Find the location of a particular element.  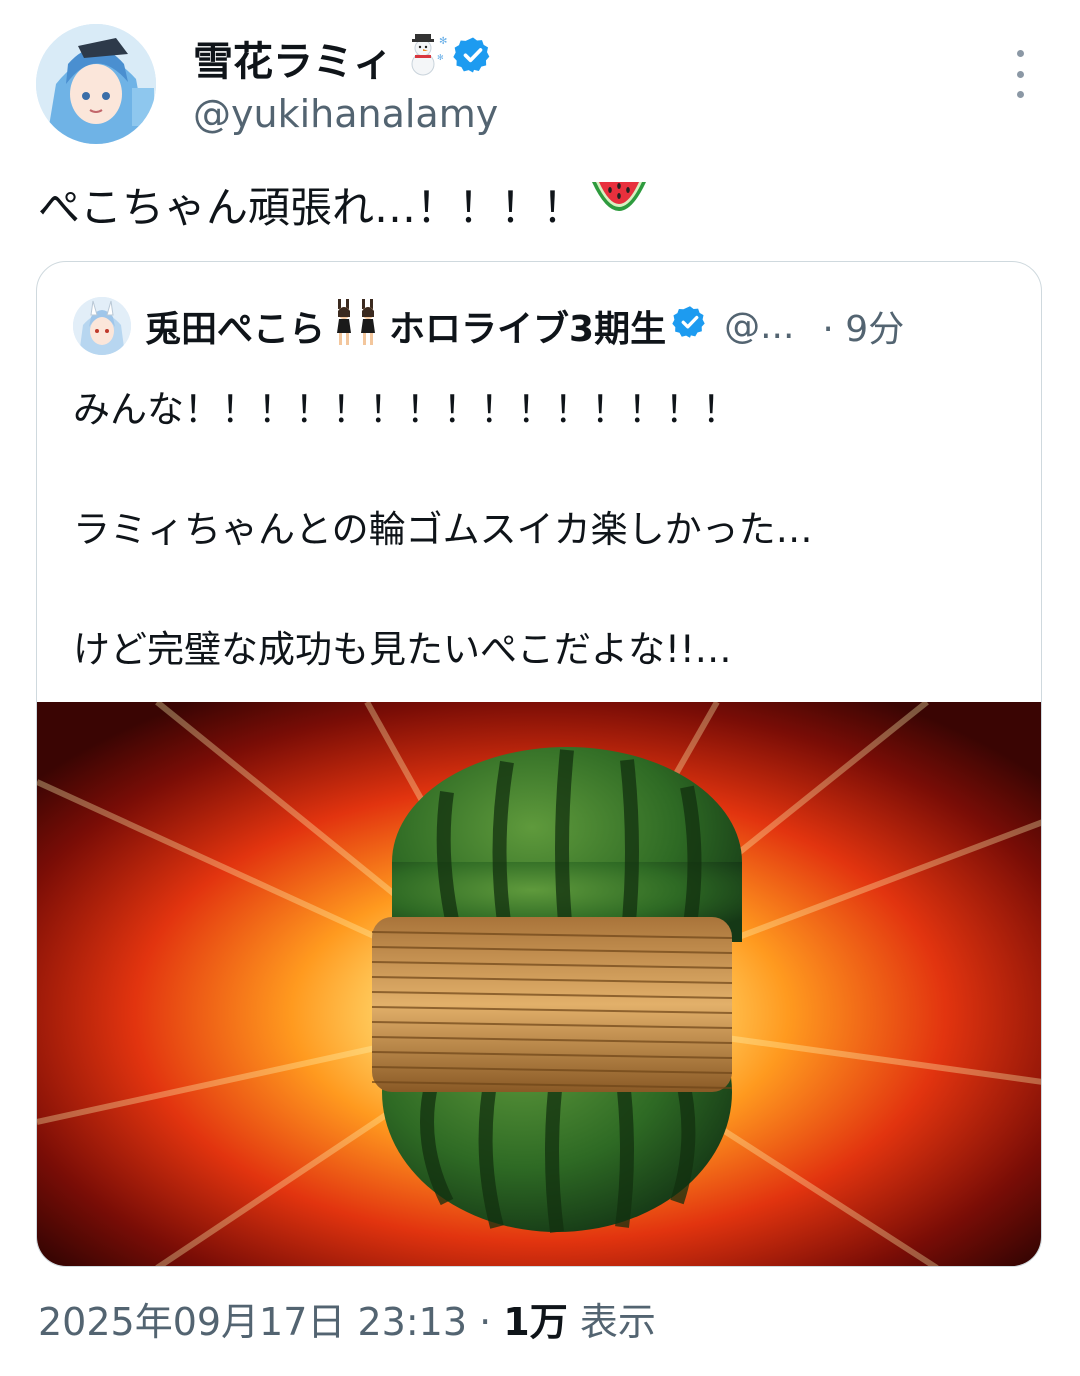

tweet-text: ぺこちゃん頑張れ…！！！！ is located at coordinates (343, 208).